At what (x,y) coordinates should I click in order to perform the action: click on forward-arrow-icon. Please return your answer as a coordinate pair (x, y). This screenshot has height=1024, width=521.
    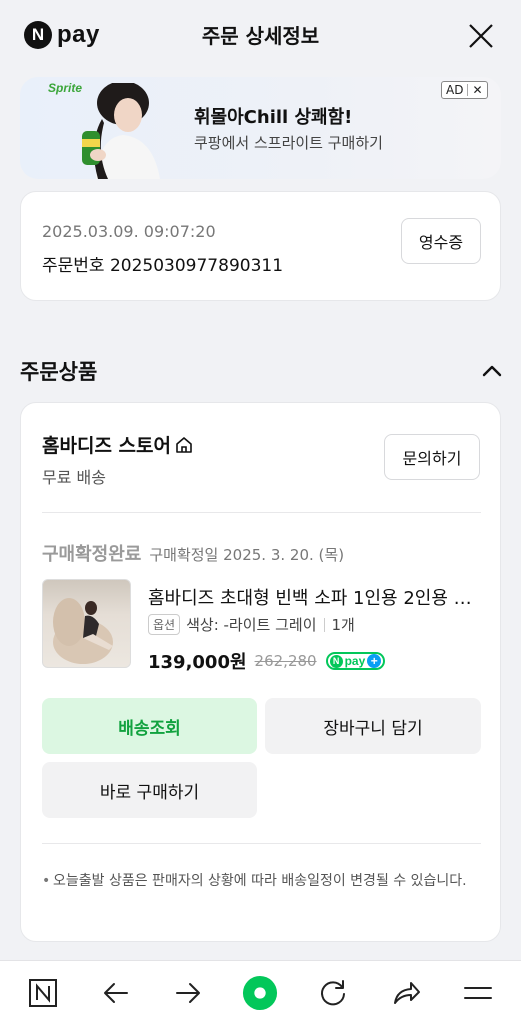
    Looking at the image, I should click on (188, 993).